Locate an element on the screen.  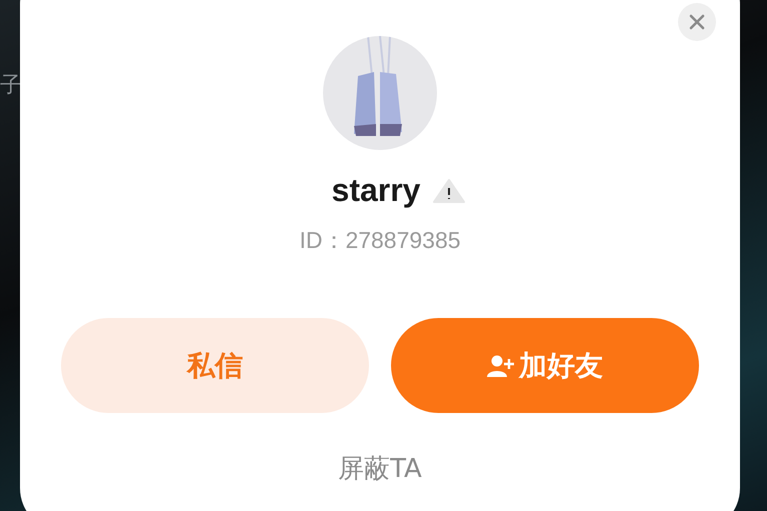
username: starry is located at coordinates (376, 190).